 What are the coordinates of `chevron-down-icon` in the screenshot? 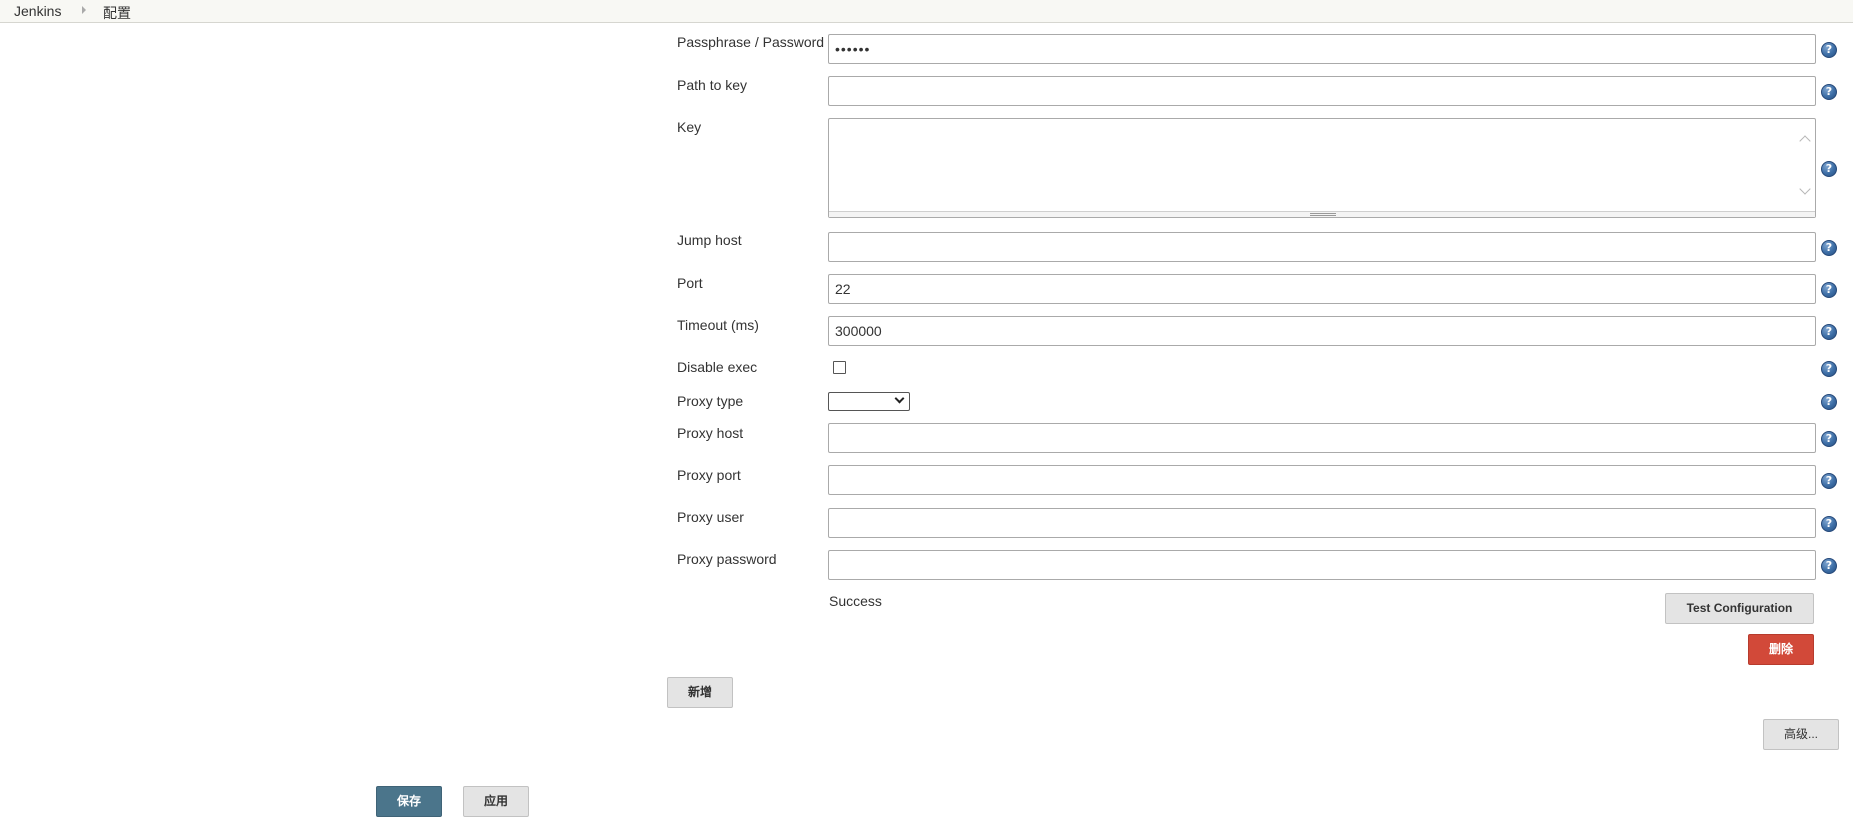 It's located at (899, 398).